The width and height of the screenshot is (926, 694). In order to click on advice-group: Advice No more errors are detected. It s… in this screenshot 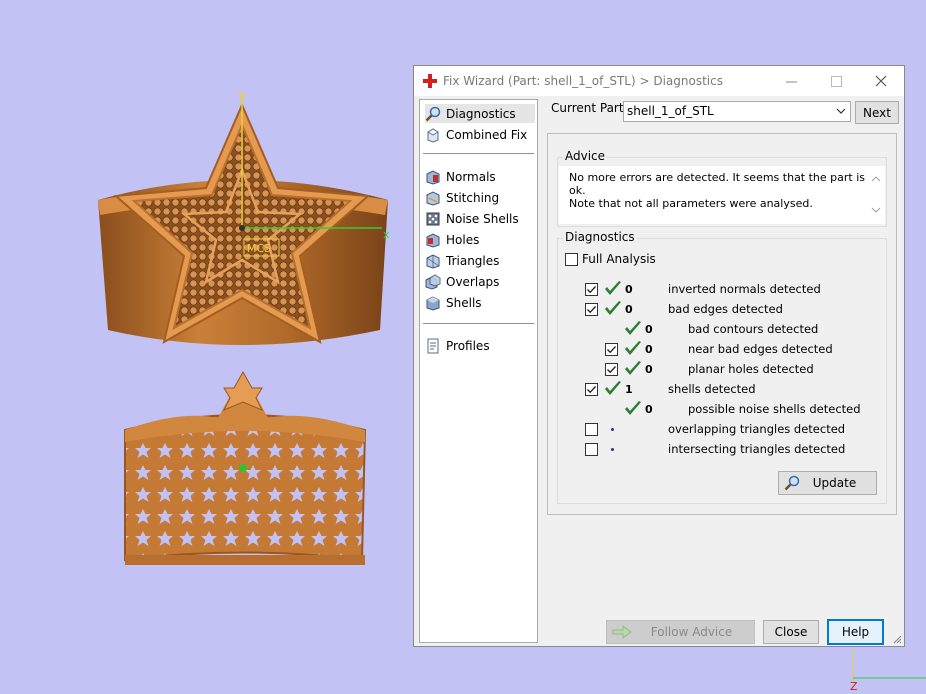, I will do `click(722, 188)`.